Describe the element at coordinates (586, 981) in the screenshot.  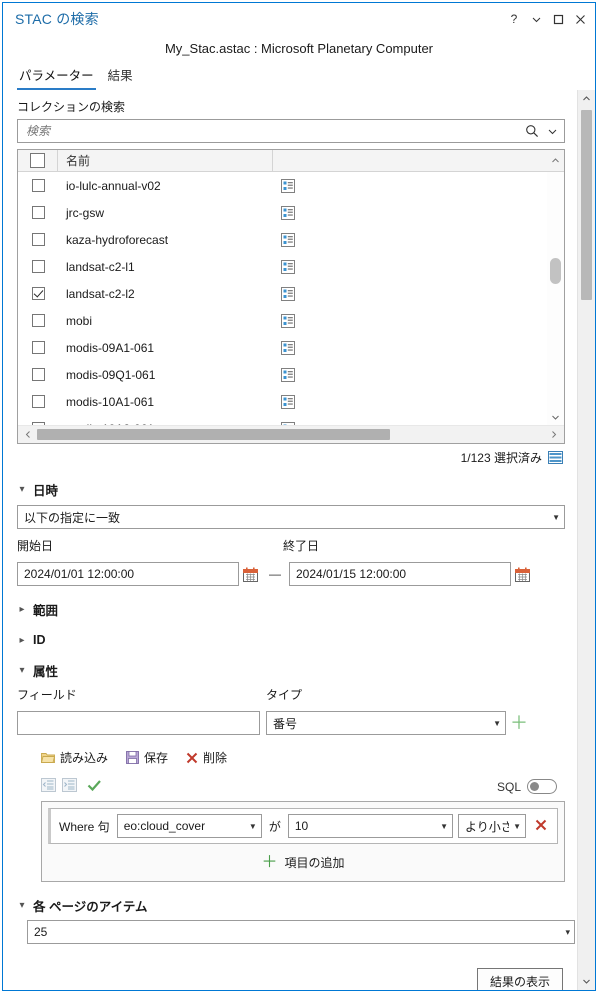
I see `panel-scroll-down-arrow` at that location.